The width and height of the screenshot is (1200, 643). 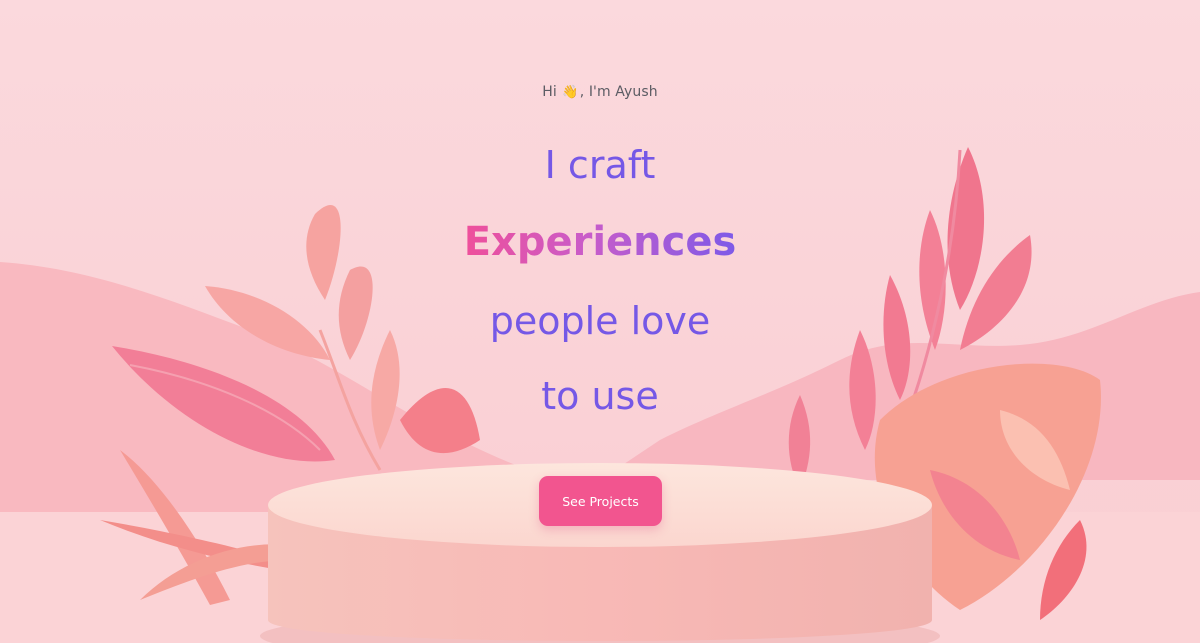 What do you see at coordinates (600, 165) in the screenshot?
I see `headline-line-1: I craft` at bounding box center [600, 165].